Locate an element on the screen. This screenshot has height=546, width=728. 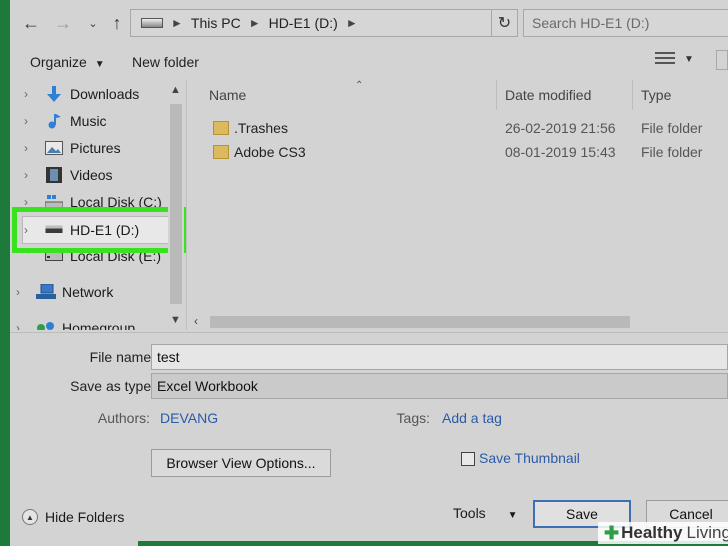
file-name-field: test is located at coordinates (439, 357).